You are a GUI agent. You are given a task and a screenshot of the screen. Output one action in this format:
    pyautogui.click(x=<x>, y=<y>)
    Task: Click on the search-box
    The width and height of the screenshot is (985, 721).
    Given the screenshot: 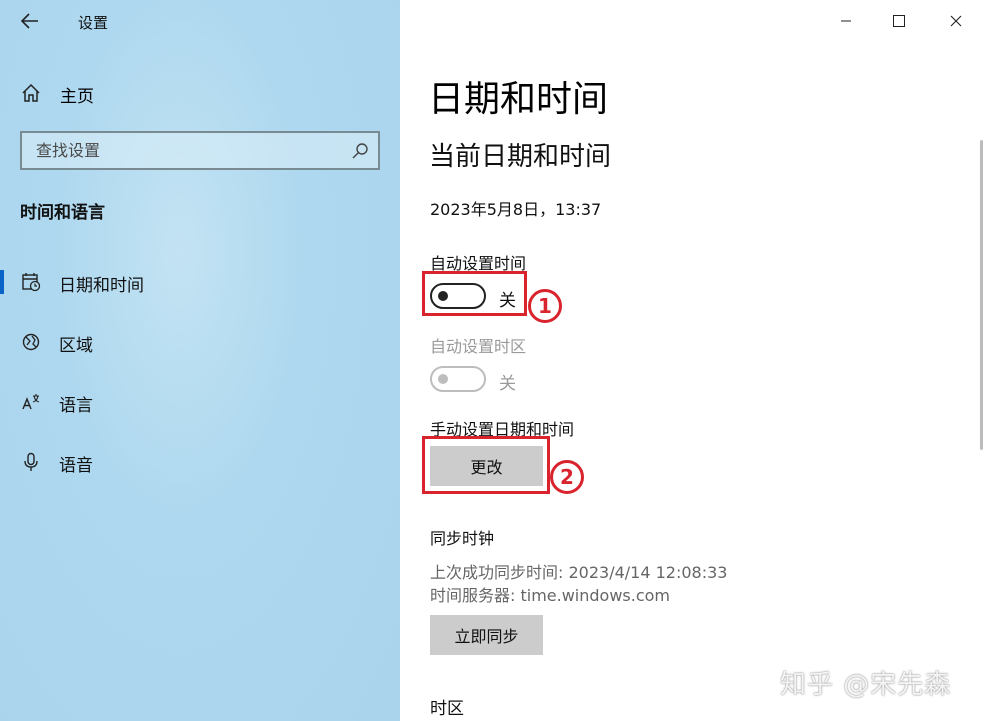 What is the action you would take?
    pyautogui.click(x=200, y=150)
    